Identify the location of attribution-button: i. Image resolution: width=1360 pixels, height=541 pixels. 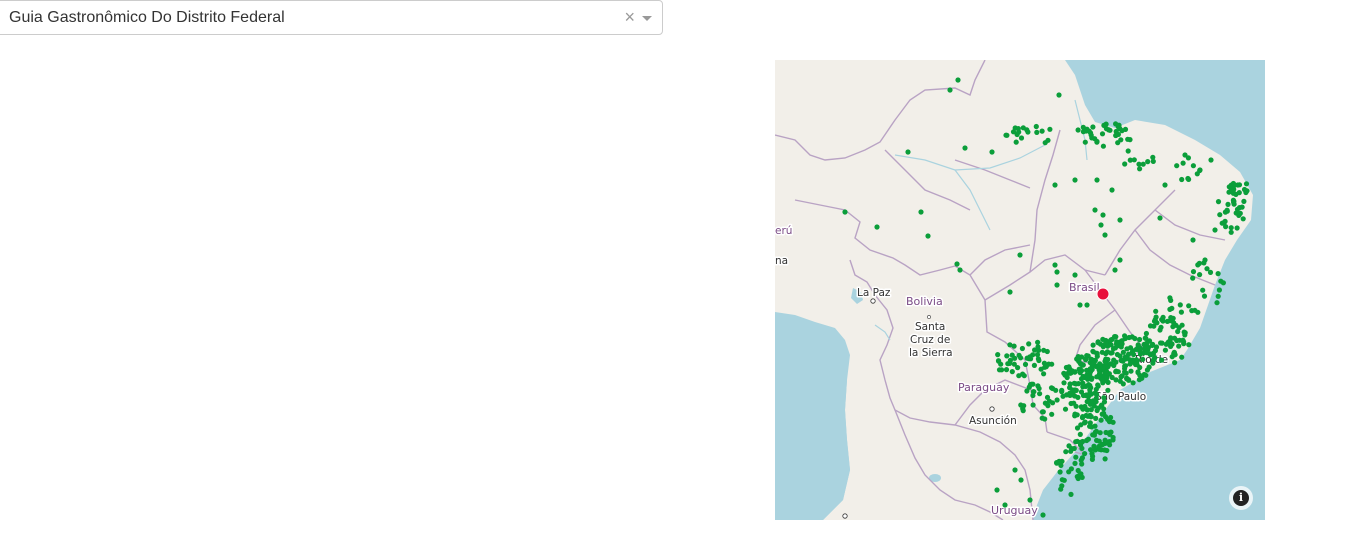
(1241, 498).